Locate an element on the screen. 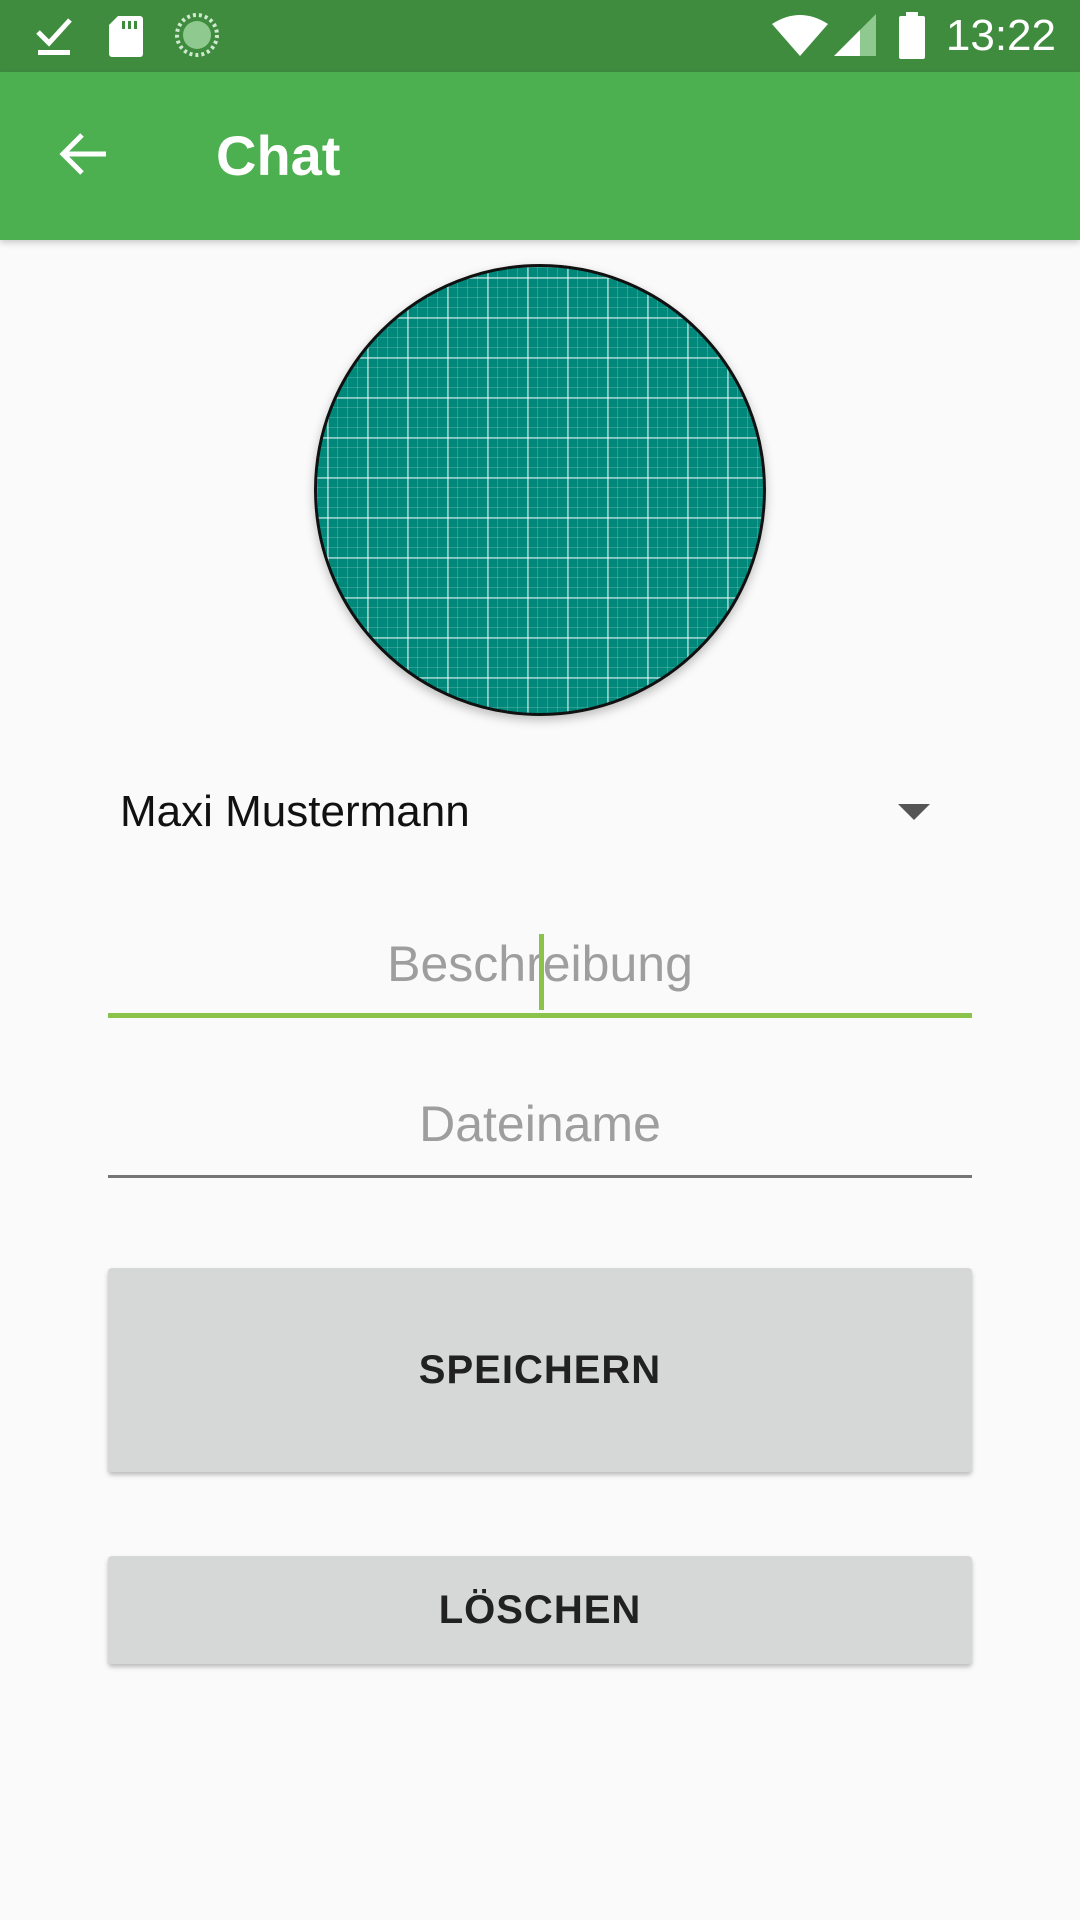  contact-spinner: Maxi Mustermann is located at coordinates (524, 812).